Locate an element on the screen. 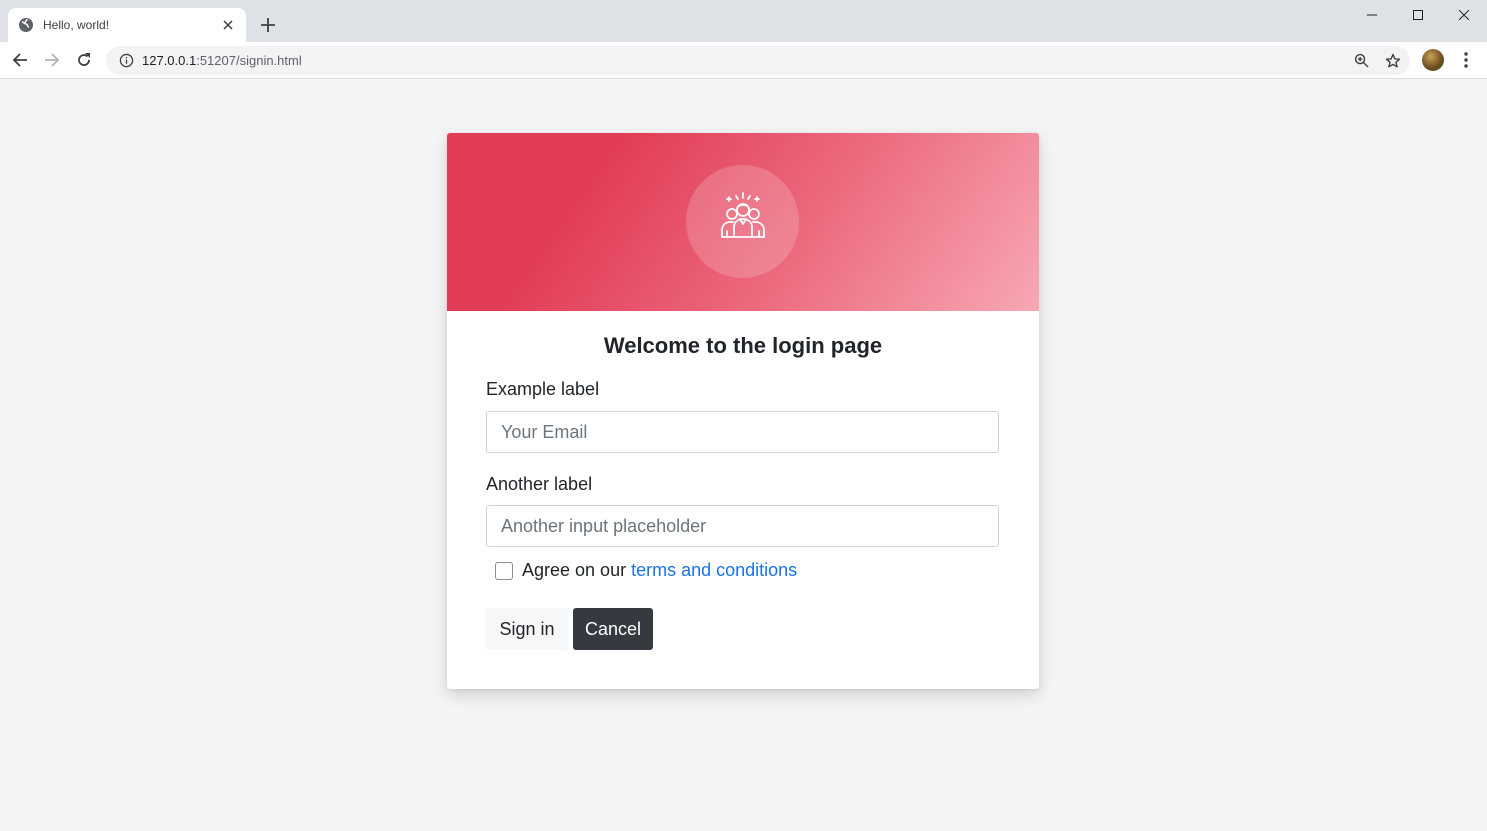 The height and width of the screenshot is (831, 1487). email-label: Example label is located at coordinates (543, 389).